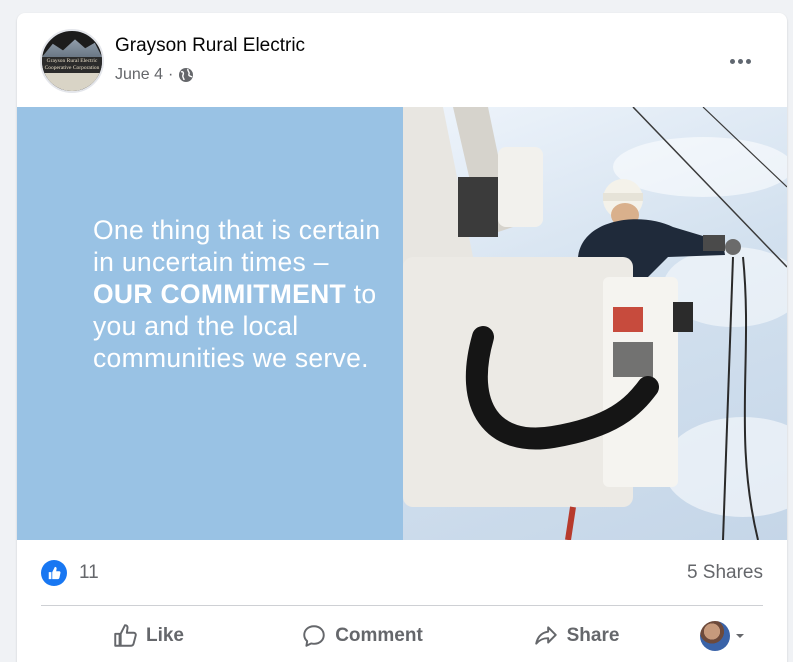 The image size is (793, 662). I want to click on share-button: Share, so click(576, 636).